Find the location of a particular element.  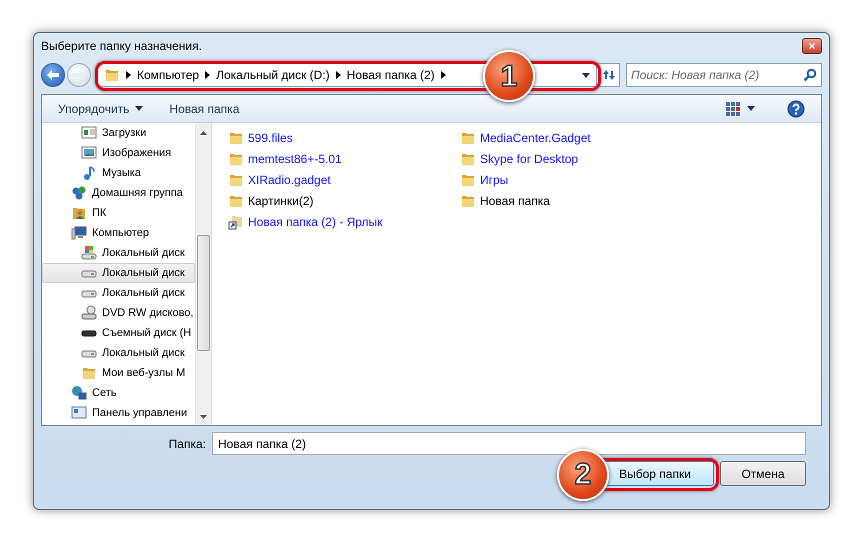

nav-tree-item: Загрузки is located at coordinates (118, 133).